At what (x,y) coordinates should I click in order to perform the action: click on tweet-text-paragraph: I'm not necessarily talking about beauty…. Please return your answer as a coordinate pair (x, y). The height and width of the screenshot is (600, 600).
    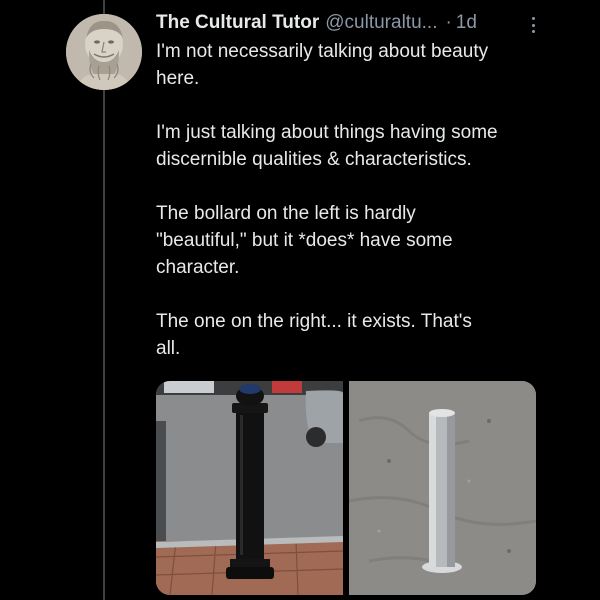
    Looking at the image, I should click on (322, 65).